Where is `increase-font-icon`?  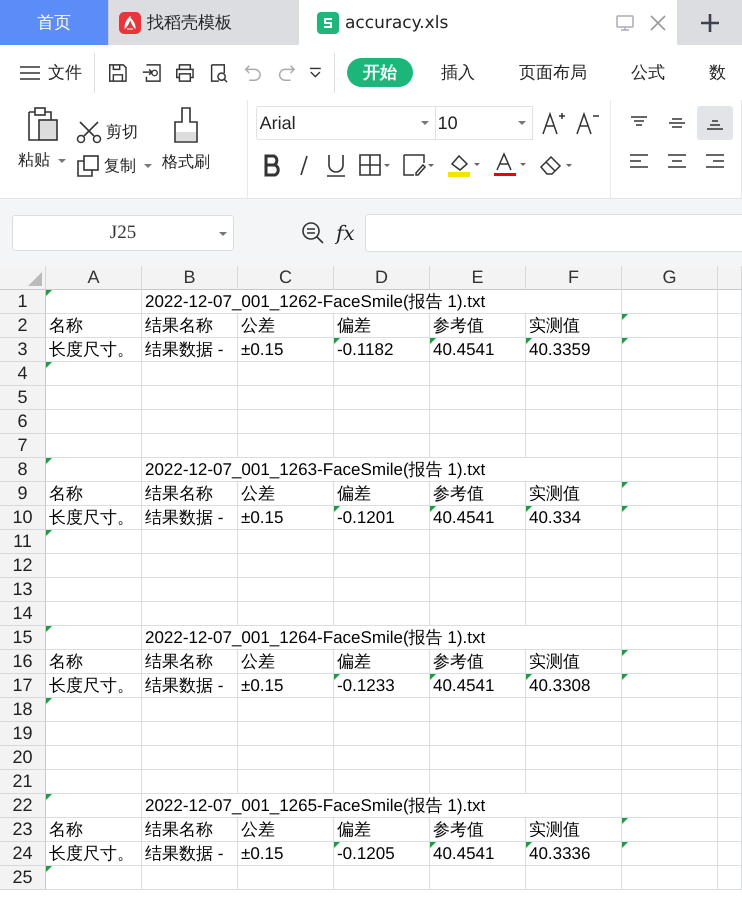 increase-font-icon is located at coordinates (553, 123).